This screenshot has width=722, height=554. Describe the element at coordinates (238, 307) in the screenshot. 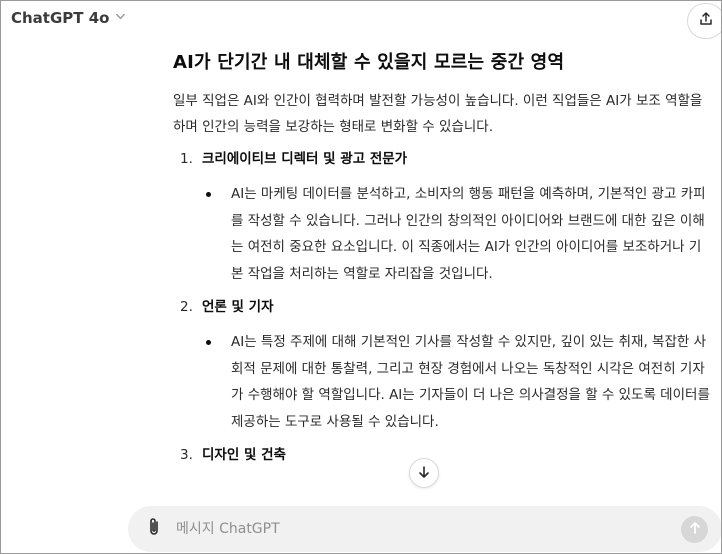

I see `list-item-title: 언론 및 기자` at that location.